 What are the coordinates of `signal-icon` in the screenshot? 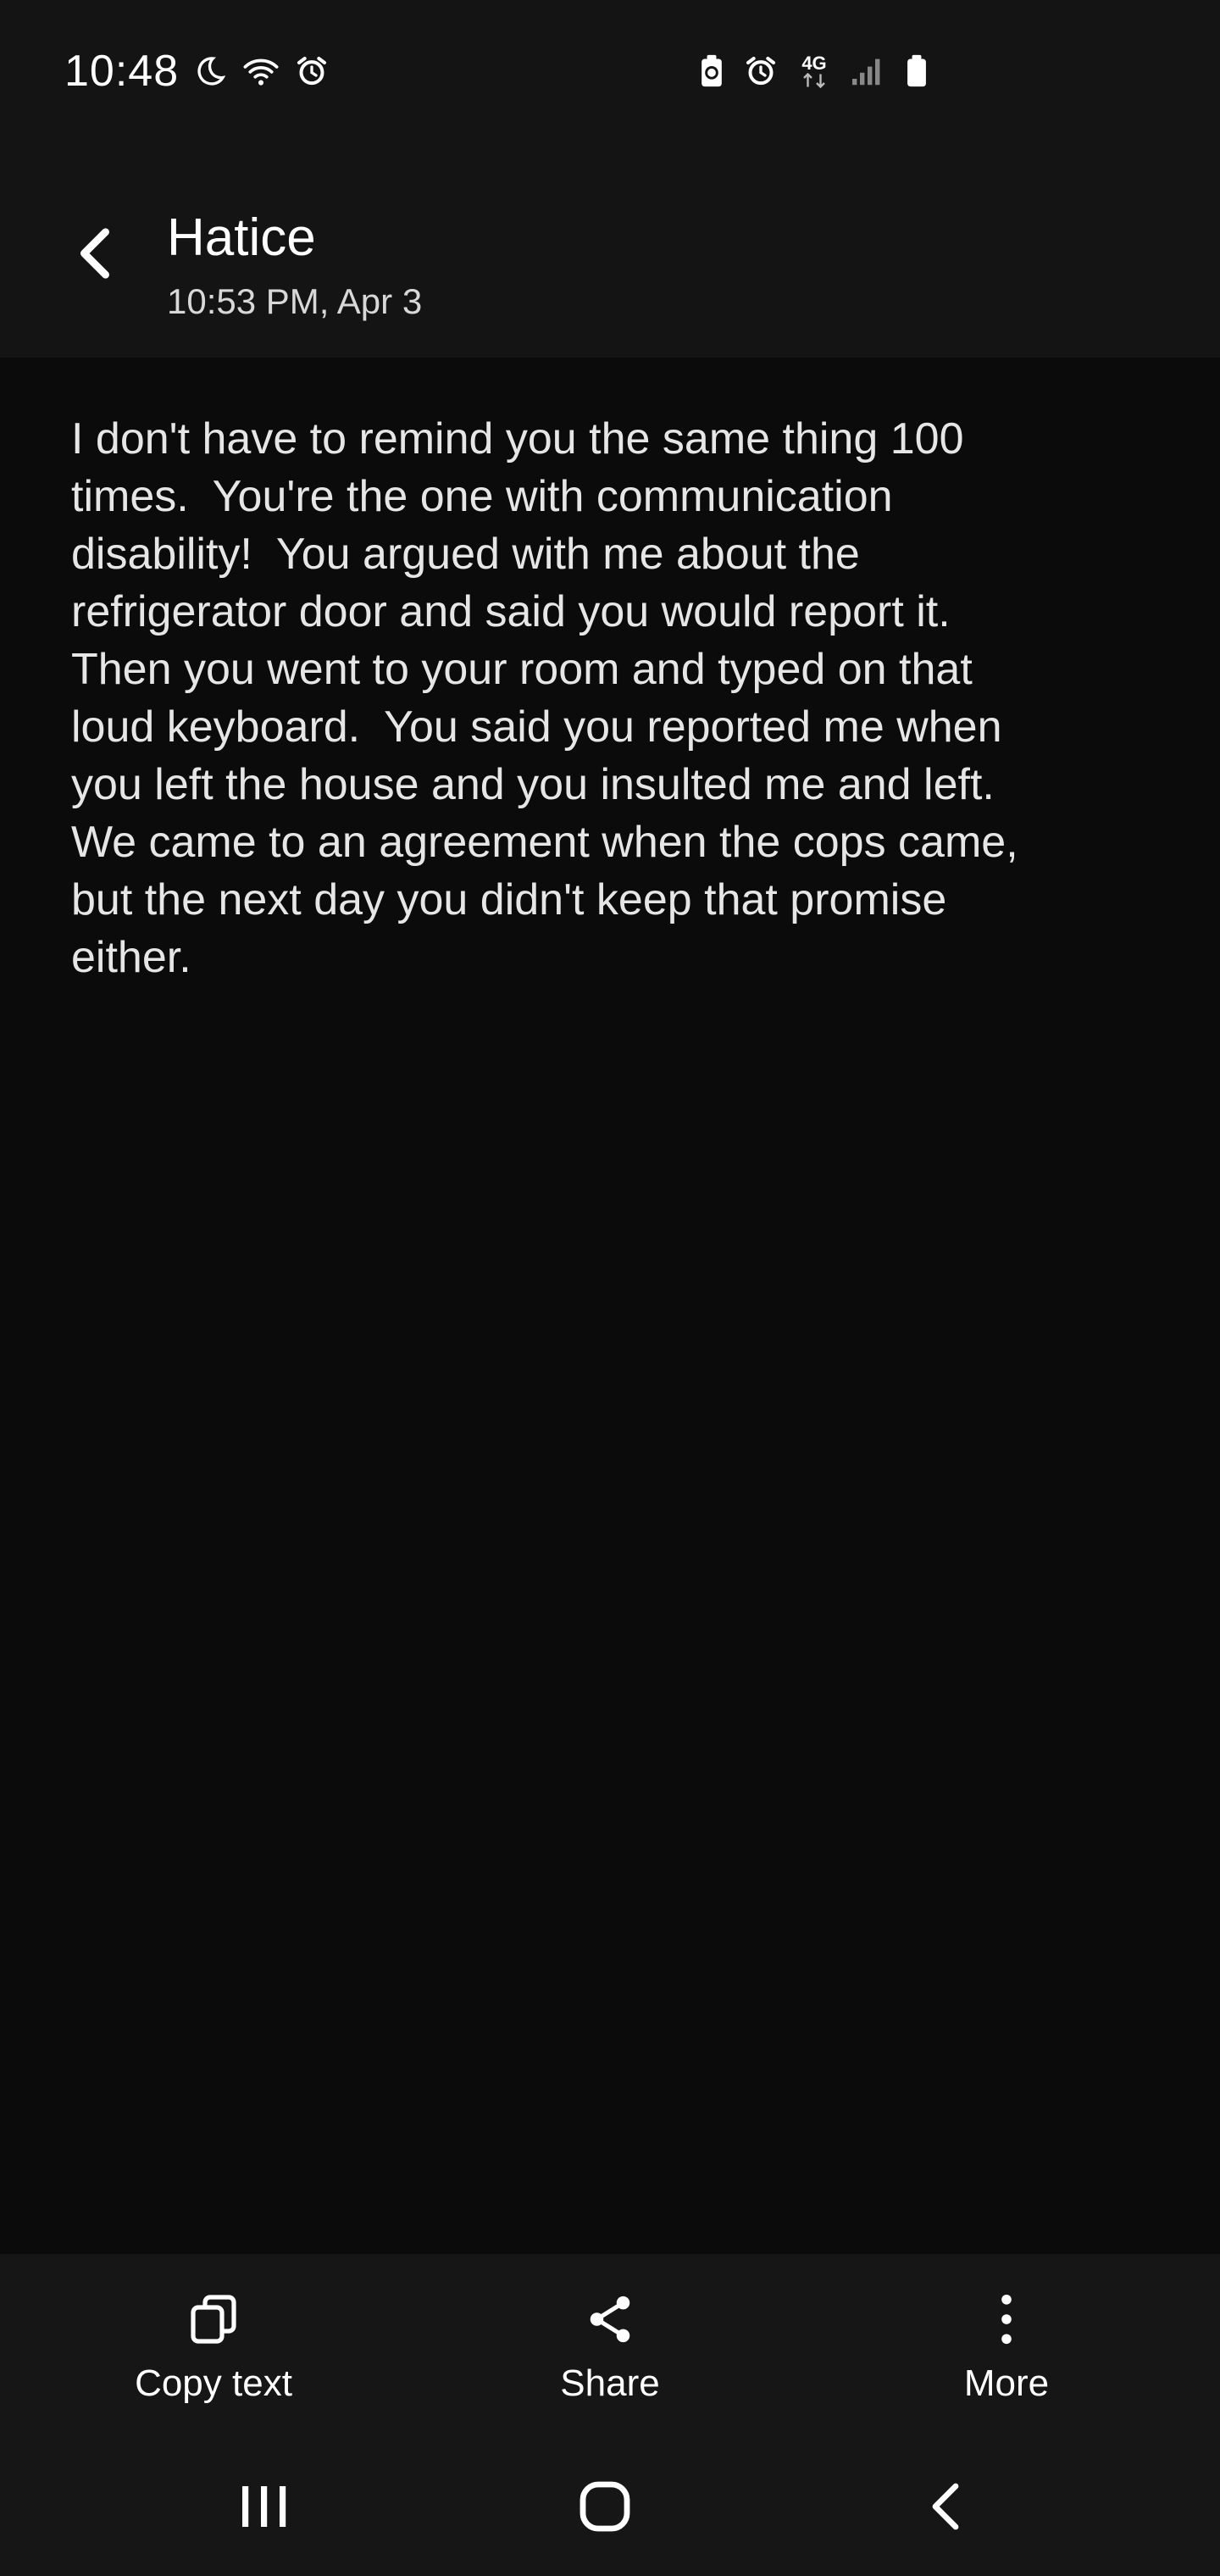 It's located at (867, 71).